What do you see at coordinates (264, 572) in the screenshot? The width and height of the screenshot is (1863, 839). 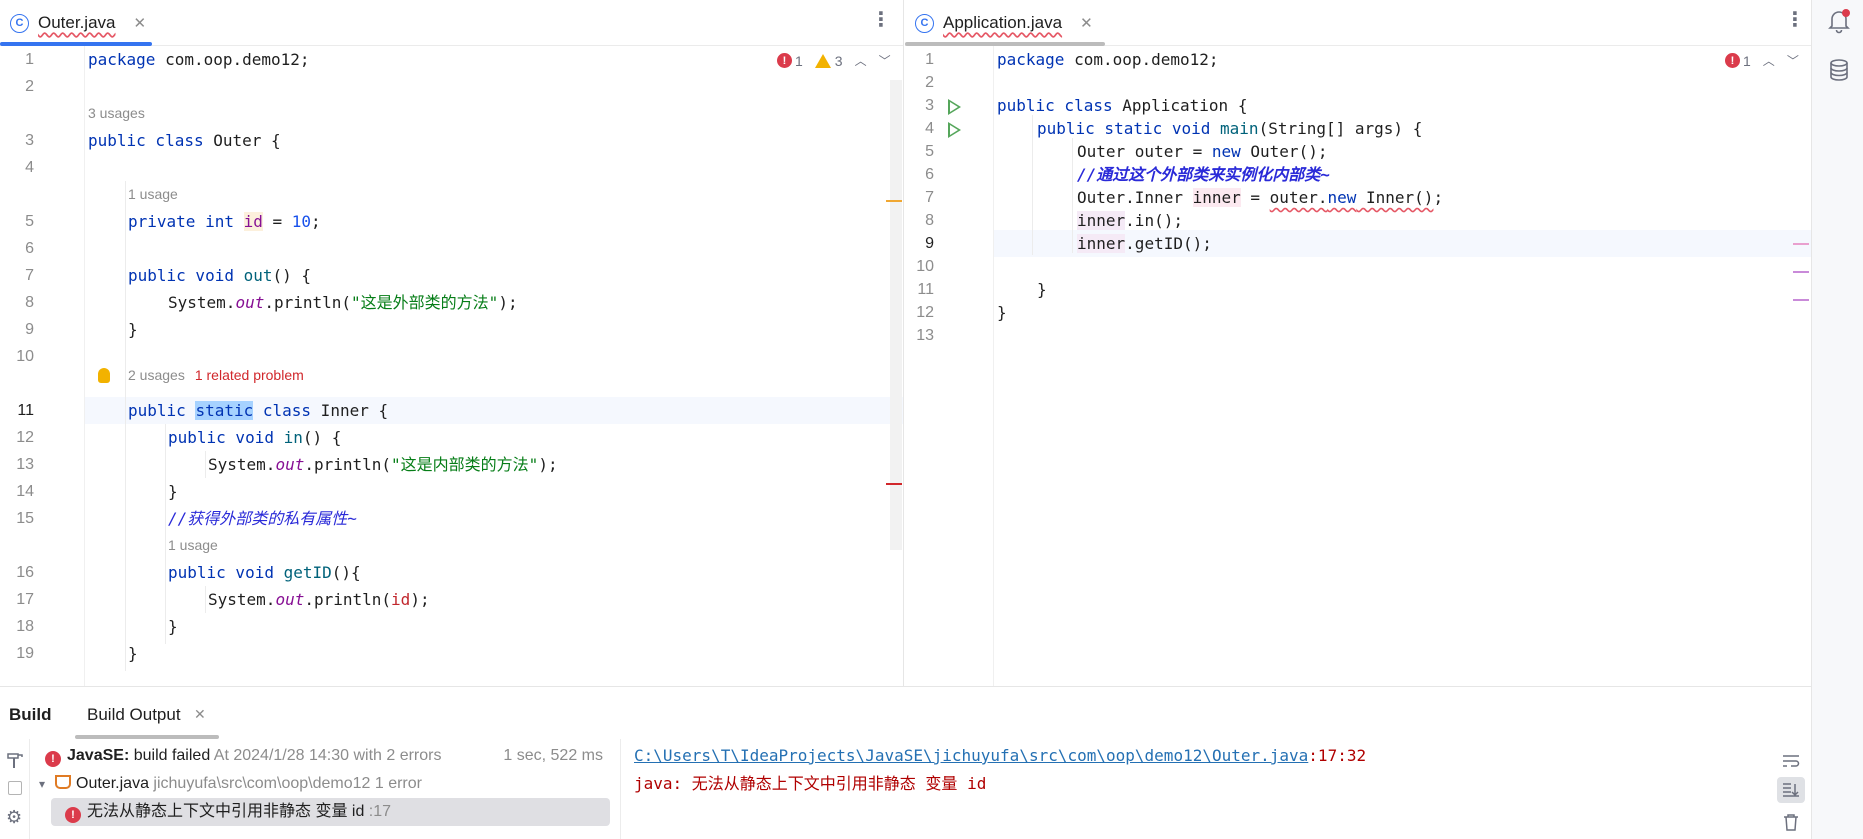 I see `code-line-16: public void getID(){` at bounding box center [264, 572].